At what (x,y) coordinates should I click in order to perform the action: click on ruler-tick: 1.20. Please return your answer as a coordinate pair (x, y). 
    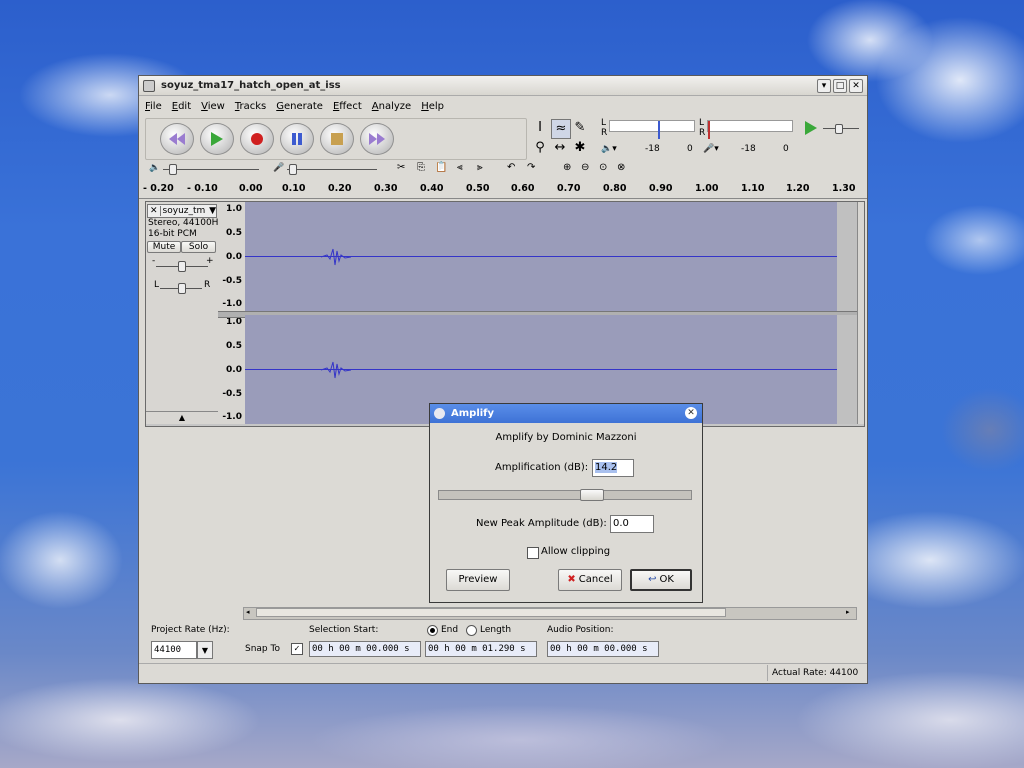
    Looking at the image, I should click on (798, 188).